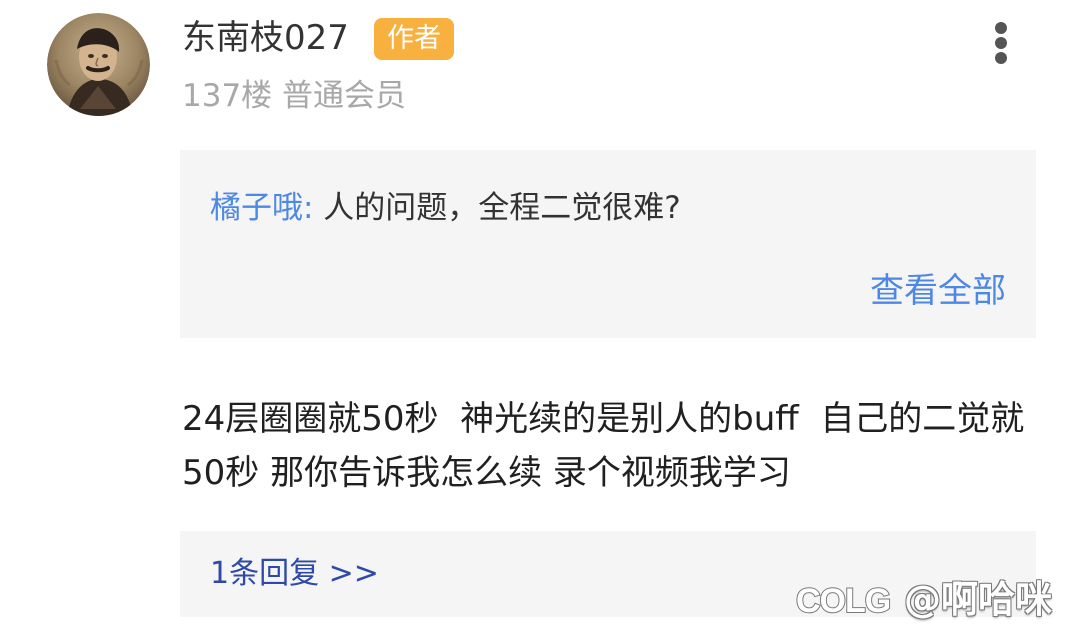  What do you see at coordinates (938, 291) in the screenshot?
I see `view-all-link: 查看全部` at bounding box center [938, 291].